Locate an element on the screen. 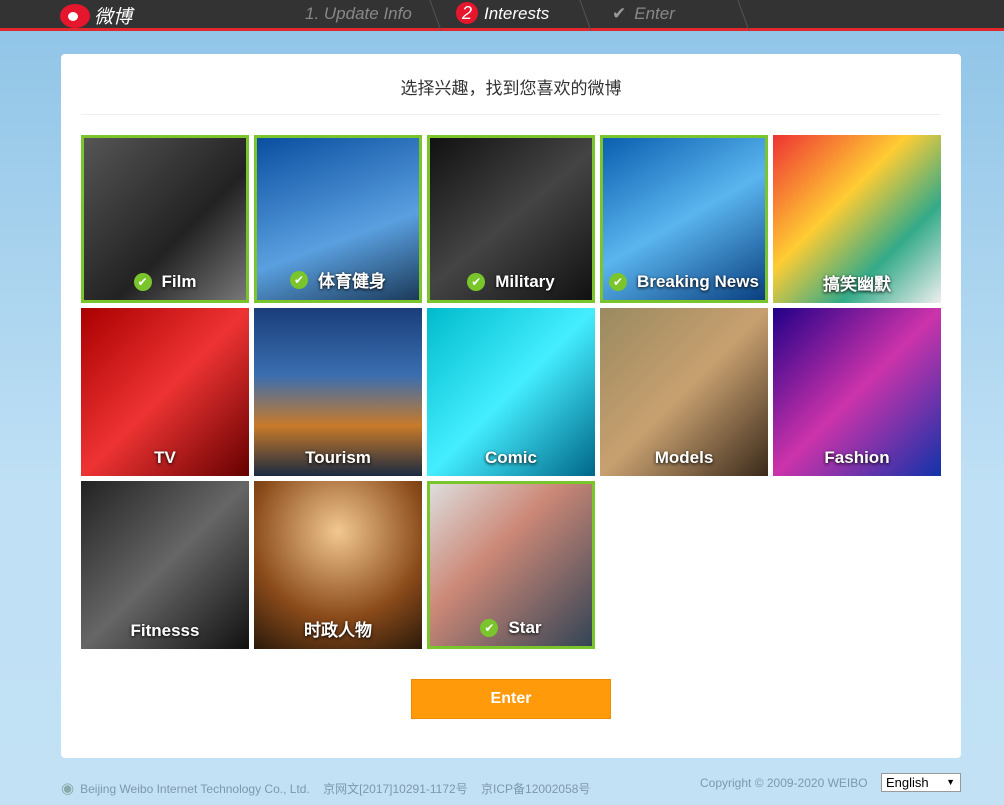  language-select: English ▼ is located at coordinates (921, 782).